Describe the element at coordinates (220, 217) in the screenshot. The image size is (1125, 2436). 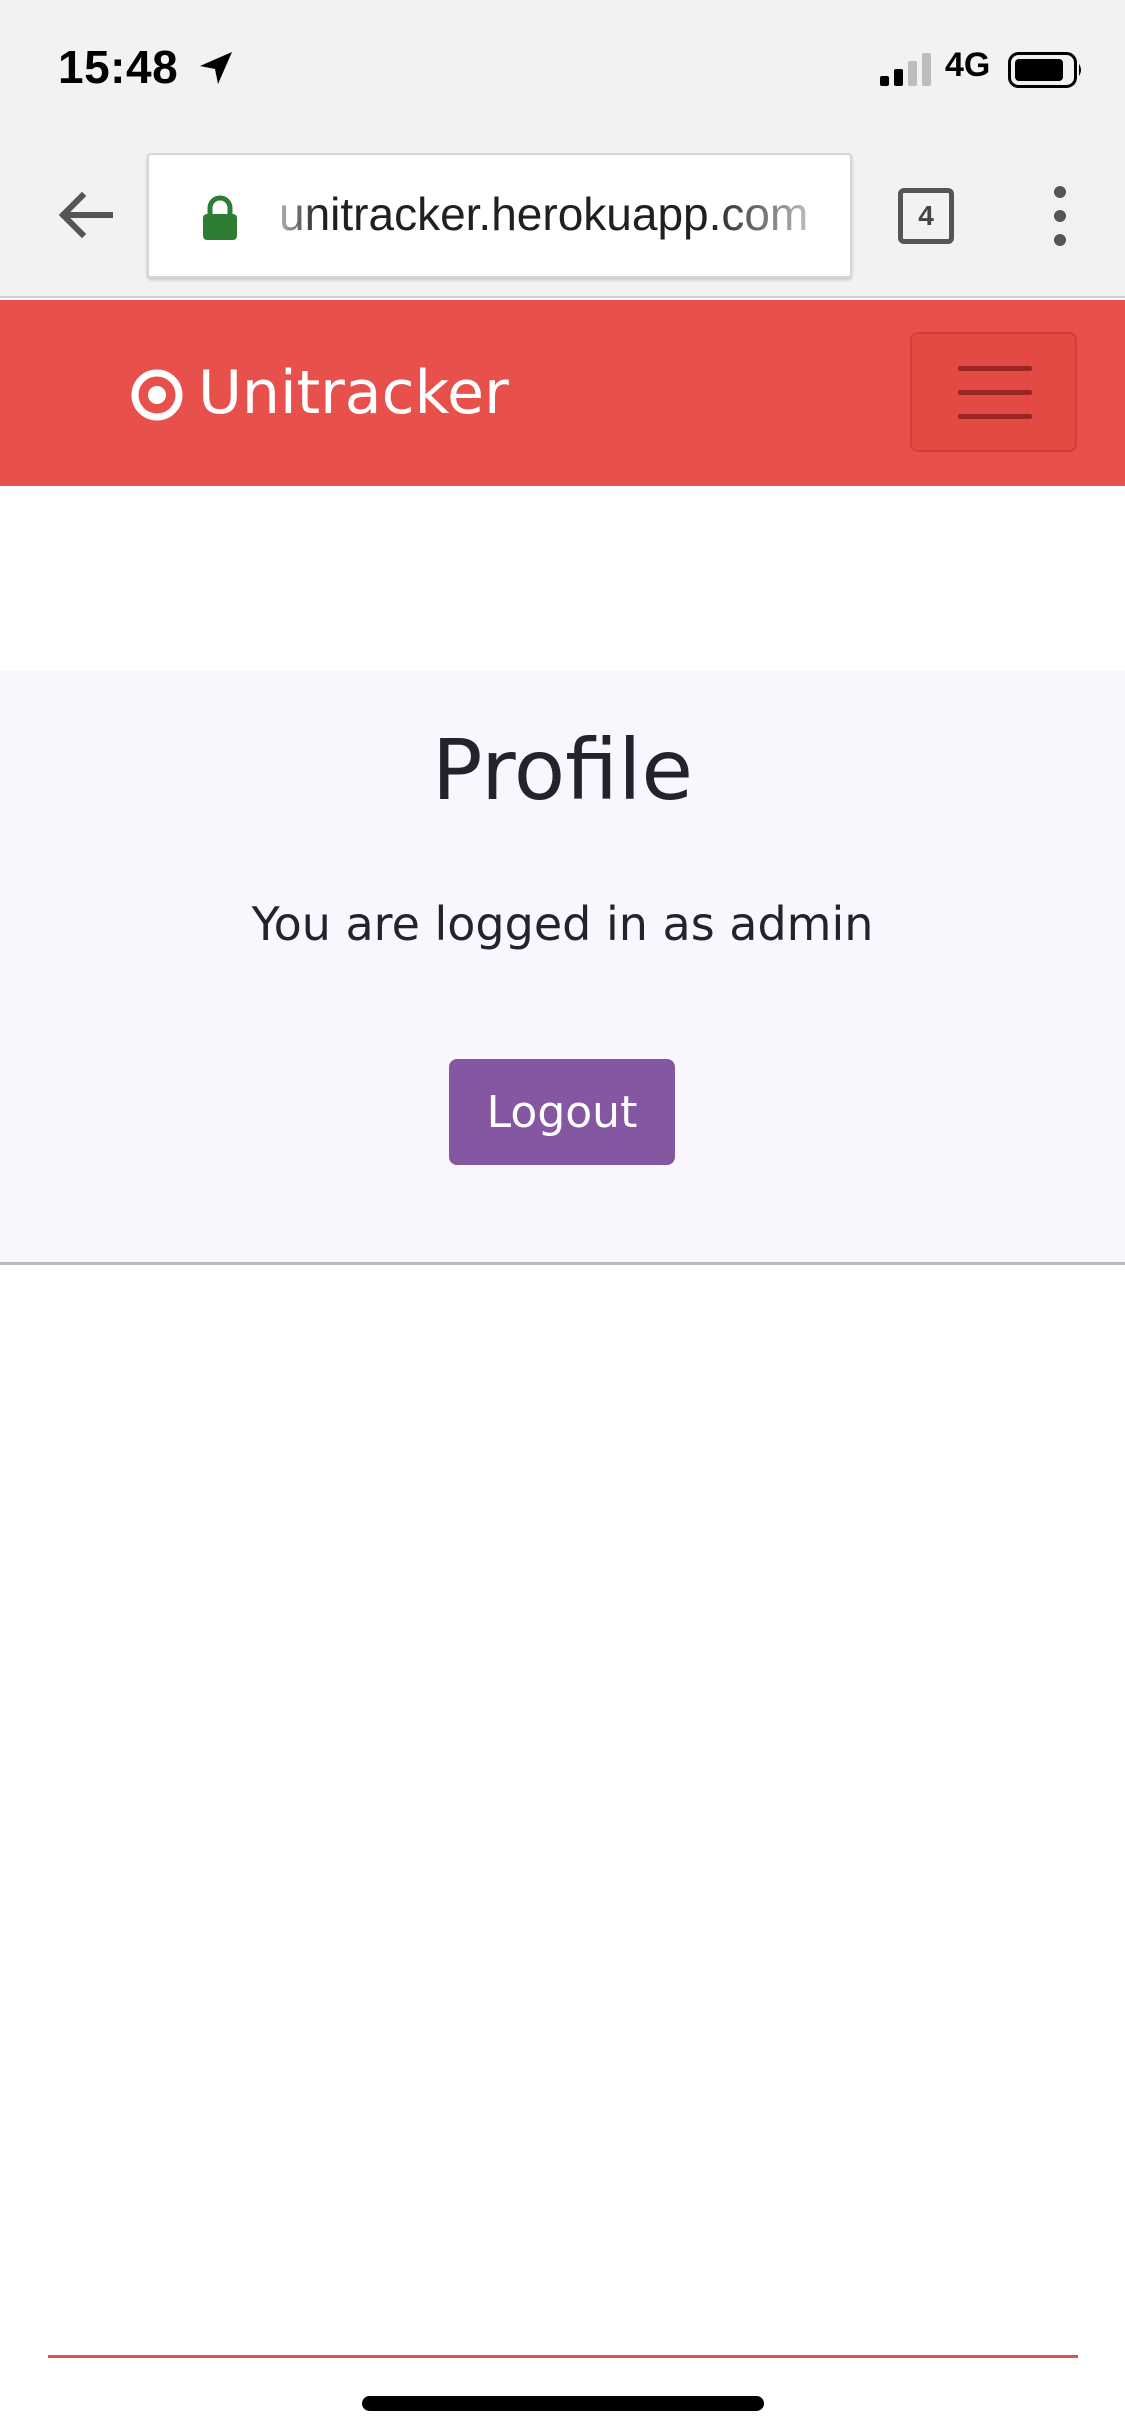
I see `lock-icon` at that location.